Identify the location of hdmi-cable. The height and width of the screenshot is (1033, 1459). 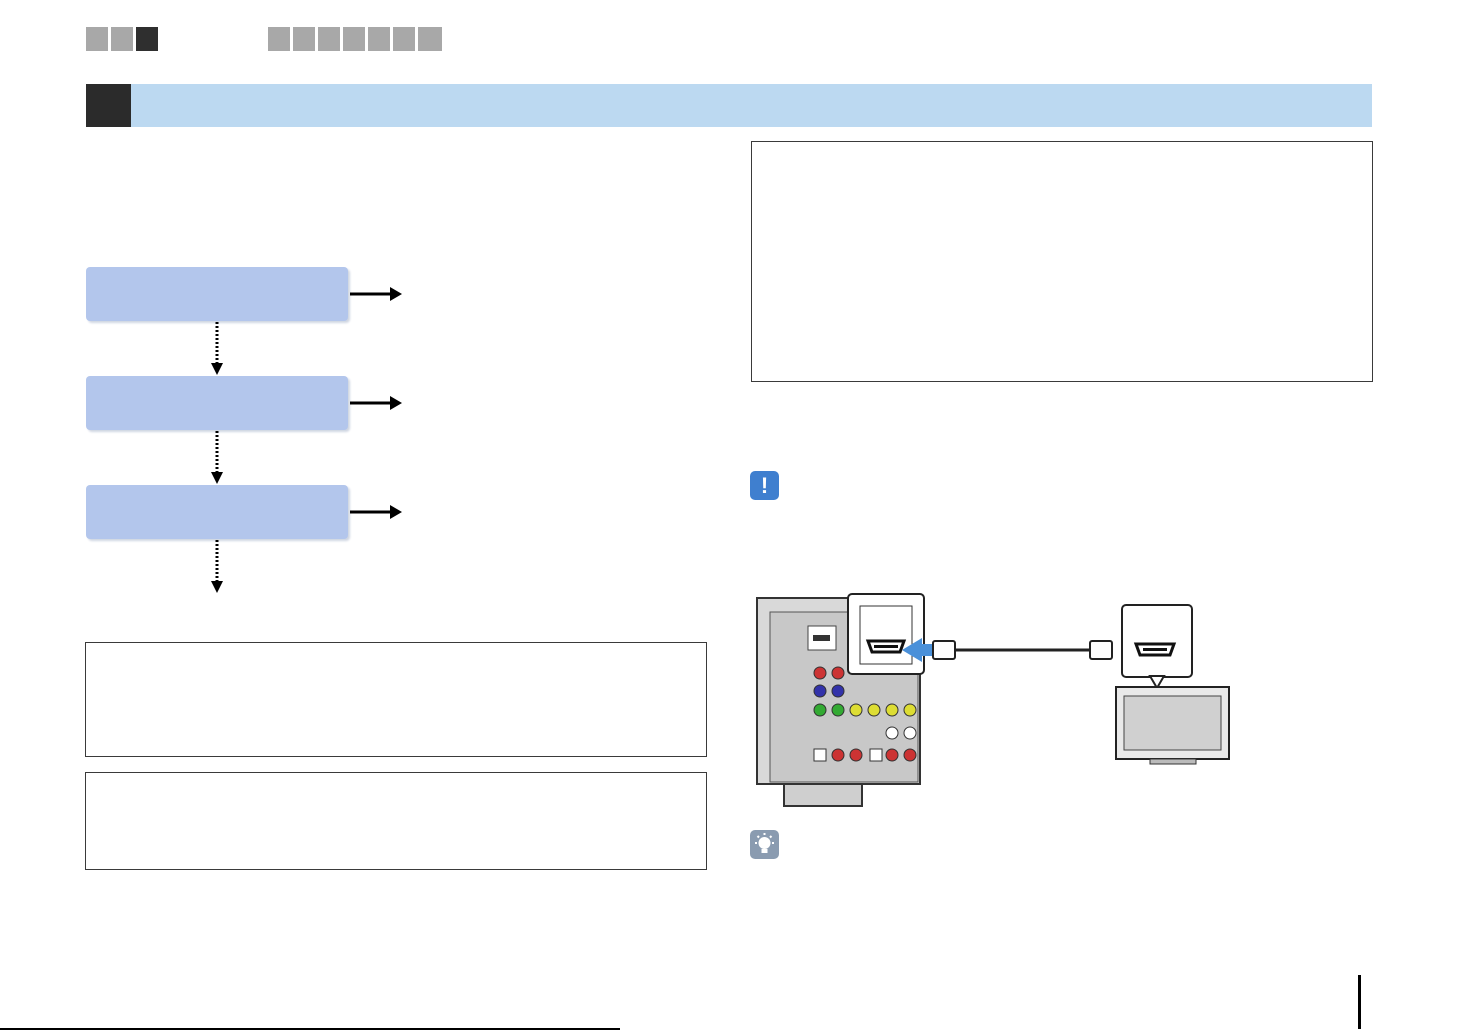
(1022, 650).